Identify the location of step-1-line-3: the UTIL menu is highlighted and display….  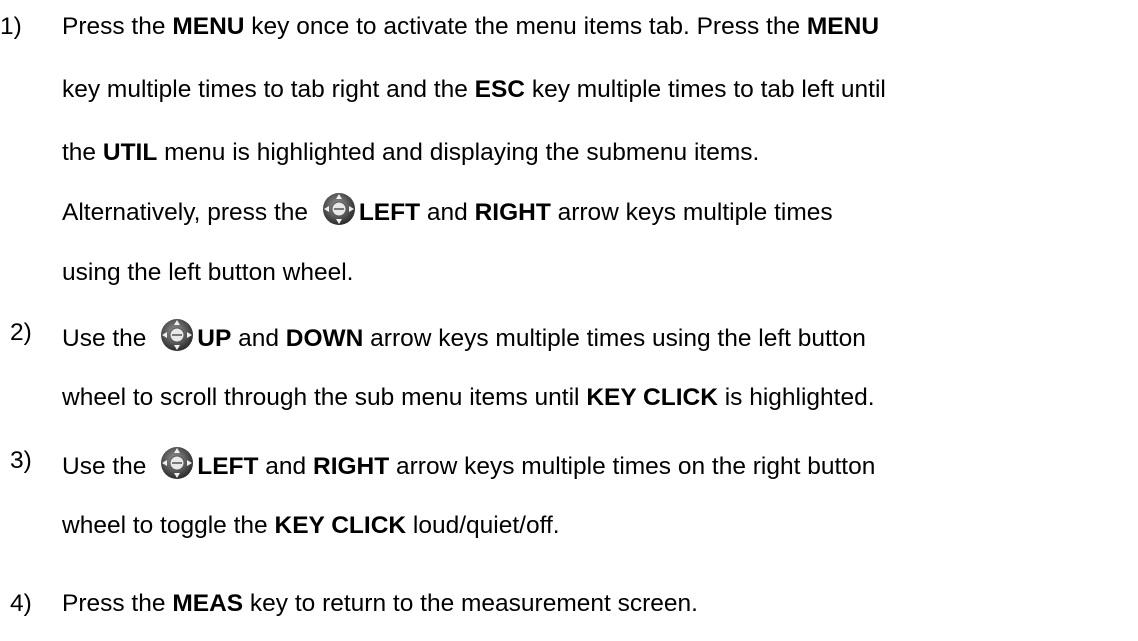
(411, 152).